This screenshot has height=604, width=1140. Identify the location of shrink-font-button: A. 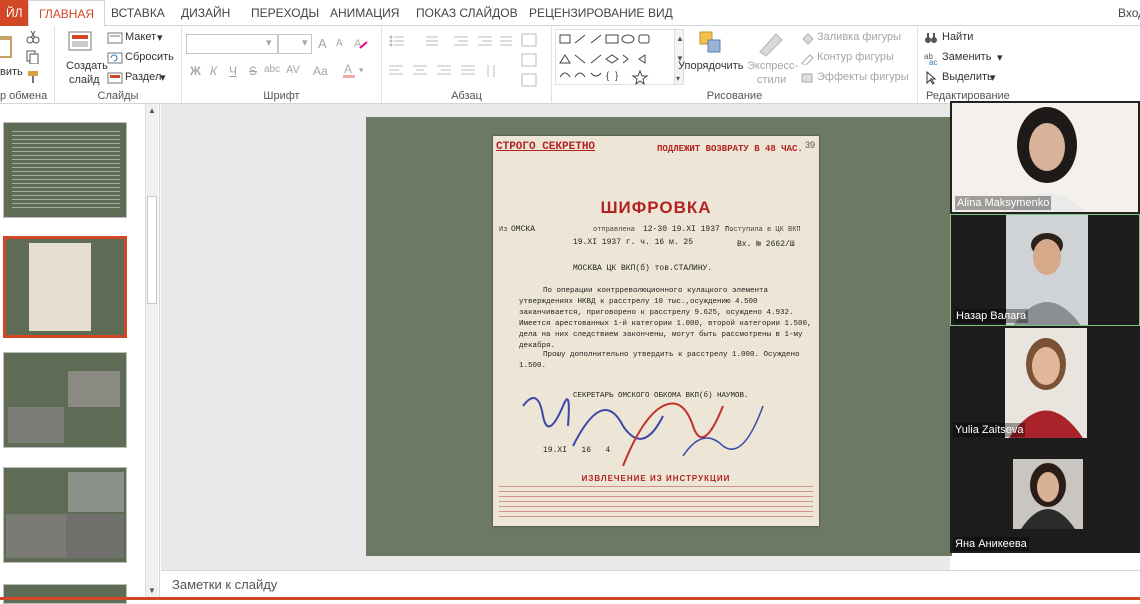
(339, 43).